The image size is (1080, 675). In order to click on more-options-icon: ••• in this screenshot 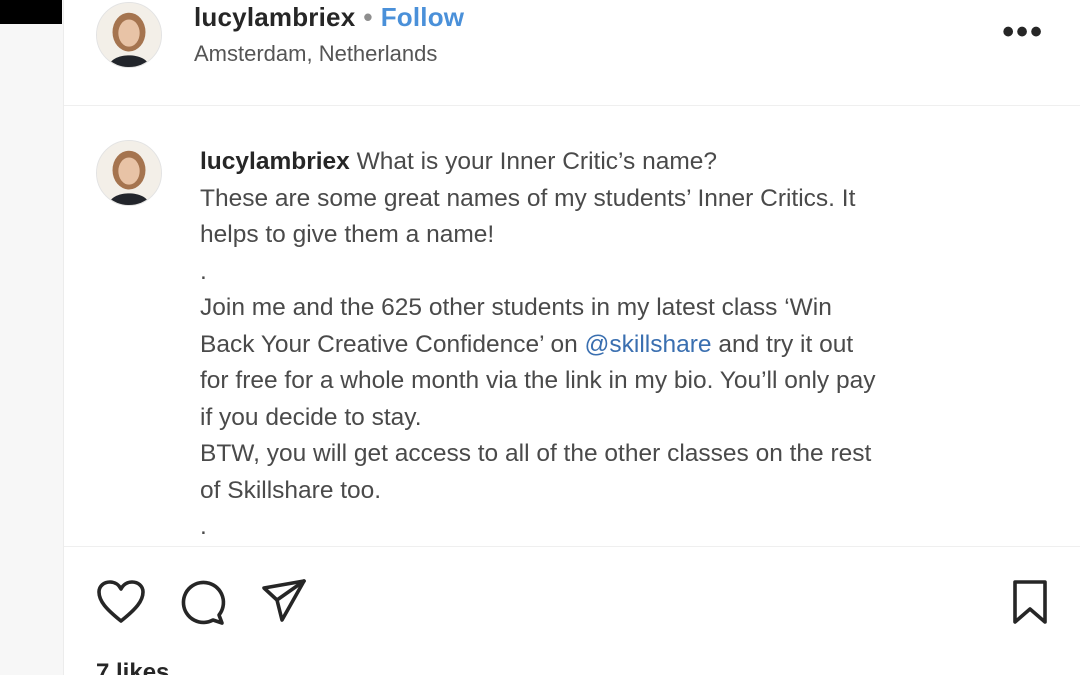, I will do `click(1023, 32)`.